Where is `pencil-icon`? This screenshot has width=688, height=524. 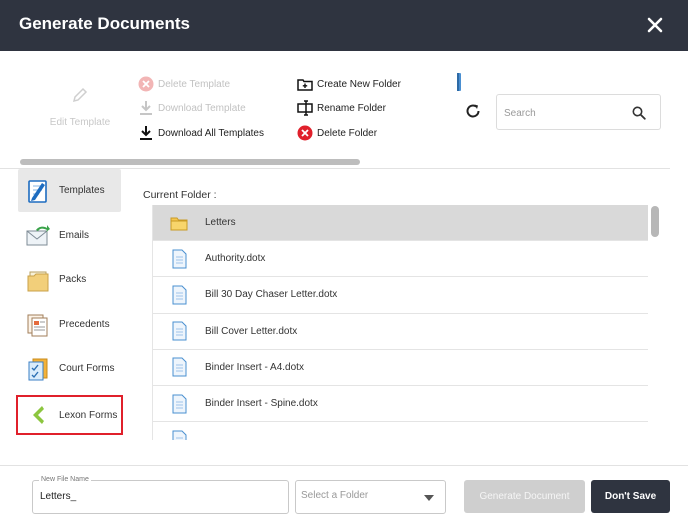 pencil-icon is located at coordinates (80, 95).